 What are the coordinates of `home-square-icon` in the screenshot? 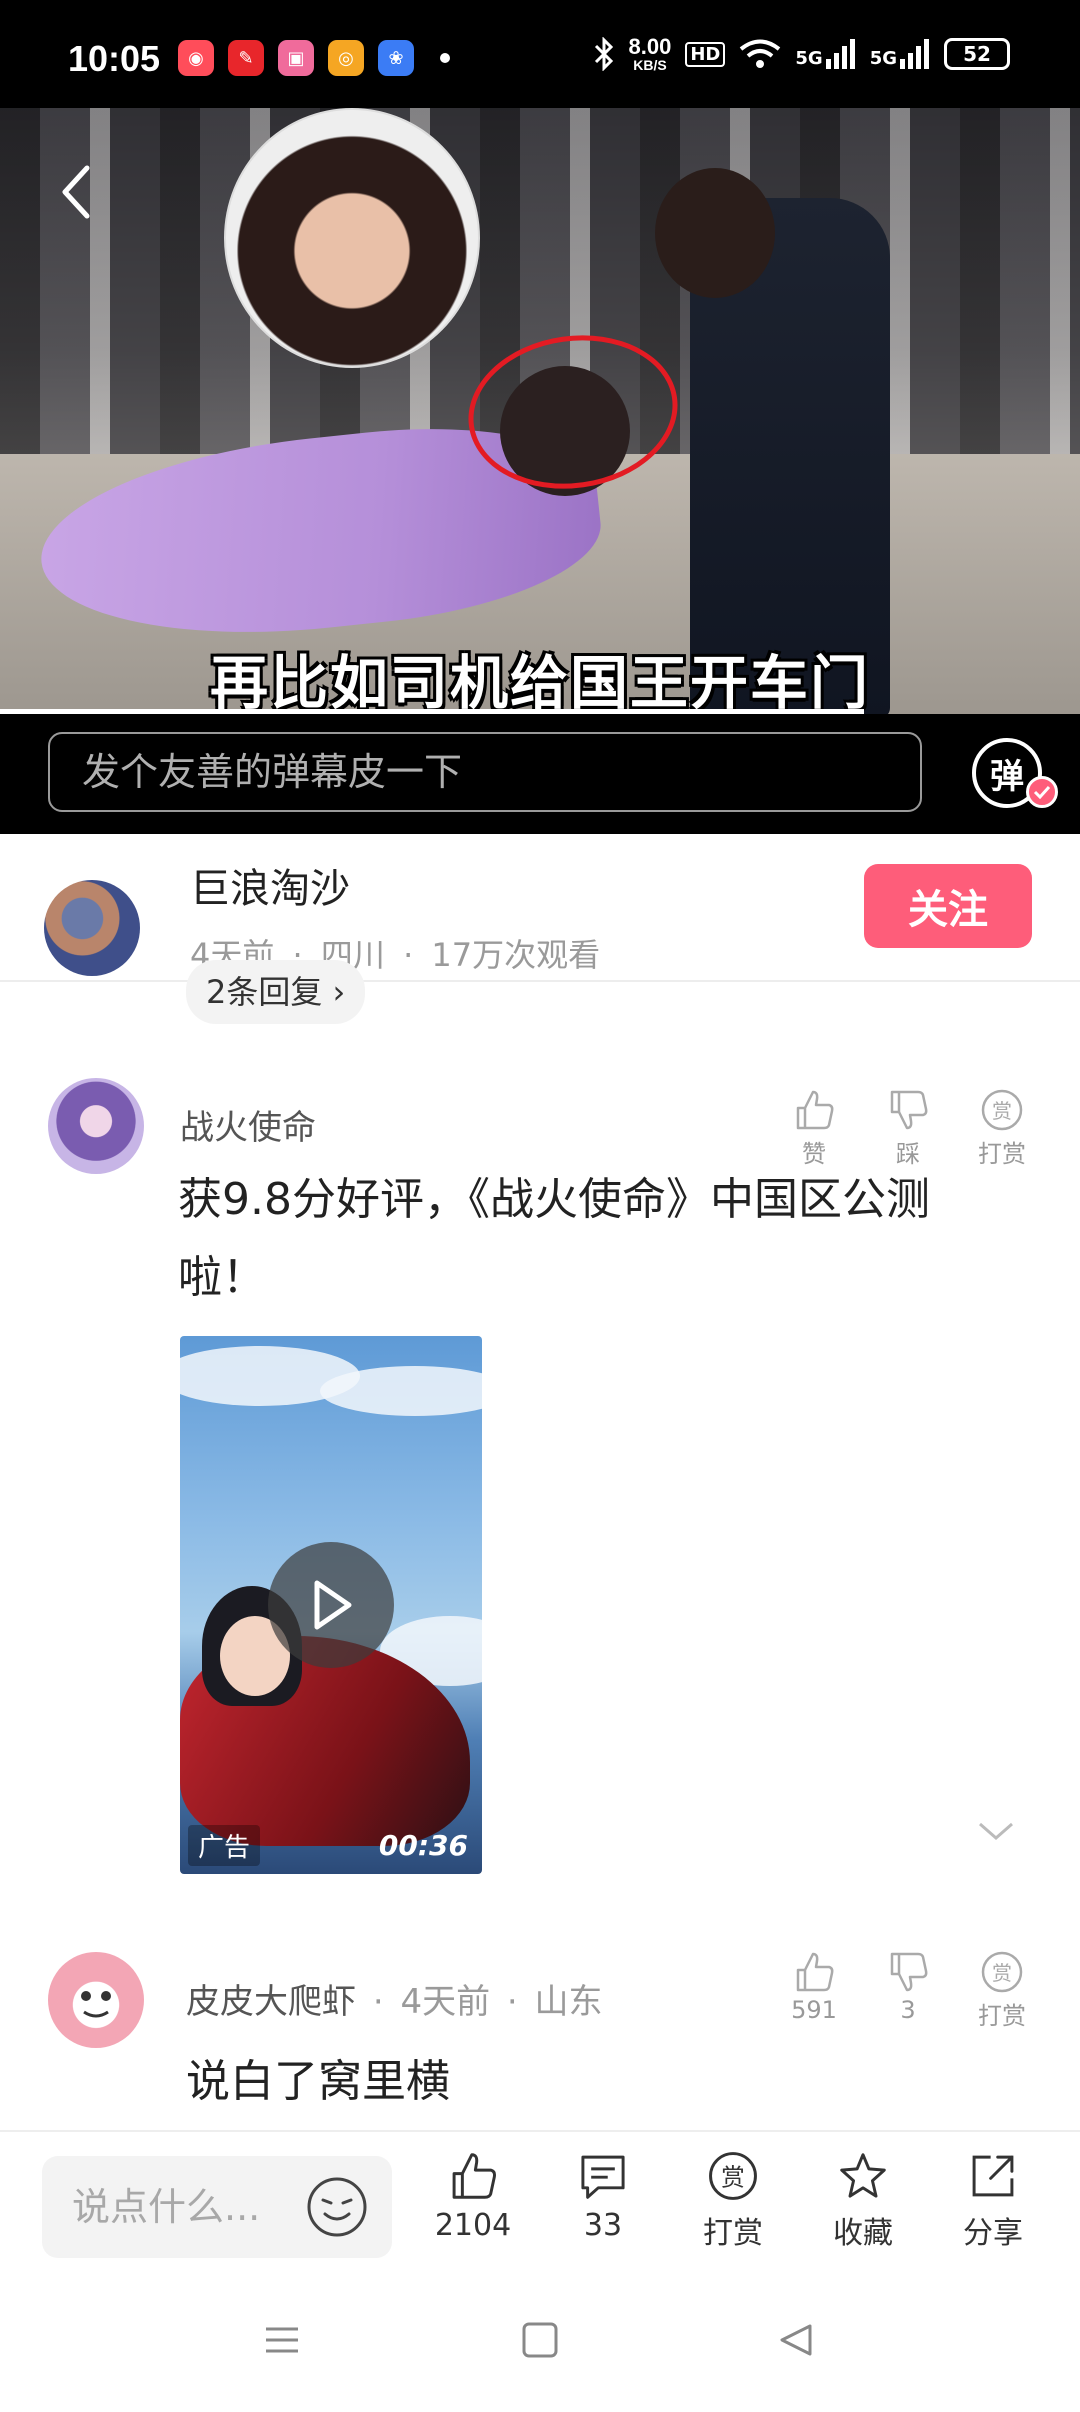 It's located at (540, 2340).